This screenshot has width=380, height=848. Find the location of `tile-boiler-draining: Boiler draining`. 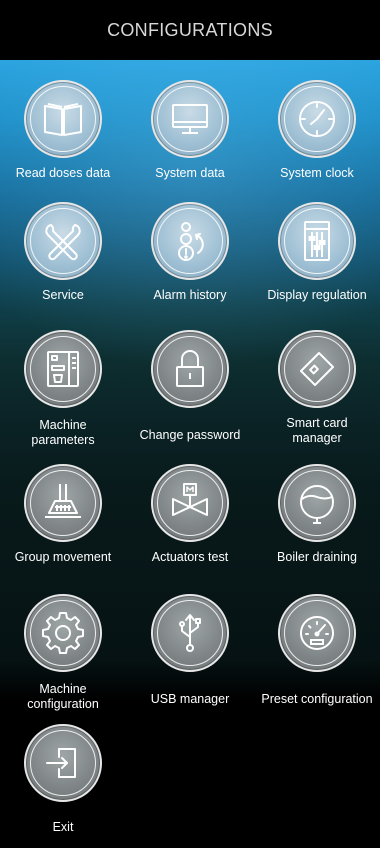

tile-boiler-draining: Boiler draining is located at coordinates (317, 519).